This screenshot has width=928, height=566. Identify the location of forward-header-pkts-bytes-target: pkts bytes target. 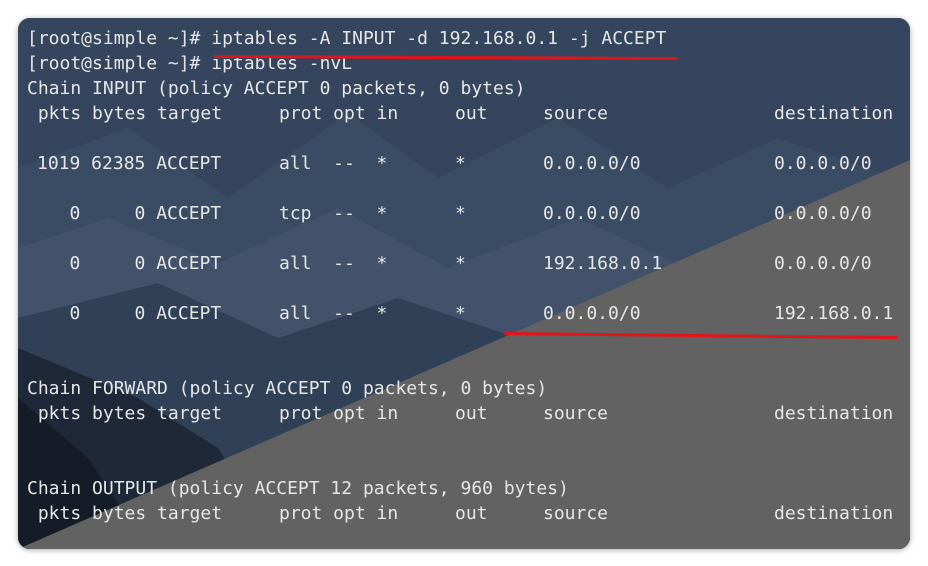
(125, 413).